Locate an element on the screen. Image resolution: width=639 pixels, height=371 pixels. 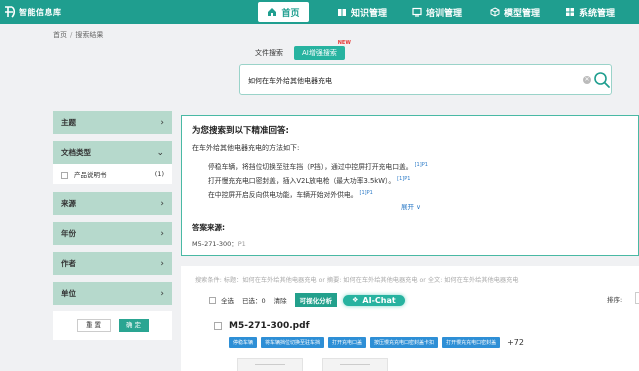
keyword-tag: 打开慢充充电口密封盖 is located at coordinates (471, 342).